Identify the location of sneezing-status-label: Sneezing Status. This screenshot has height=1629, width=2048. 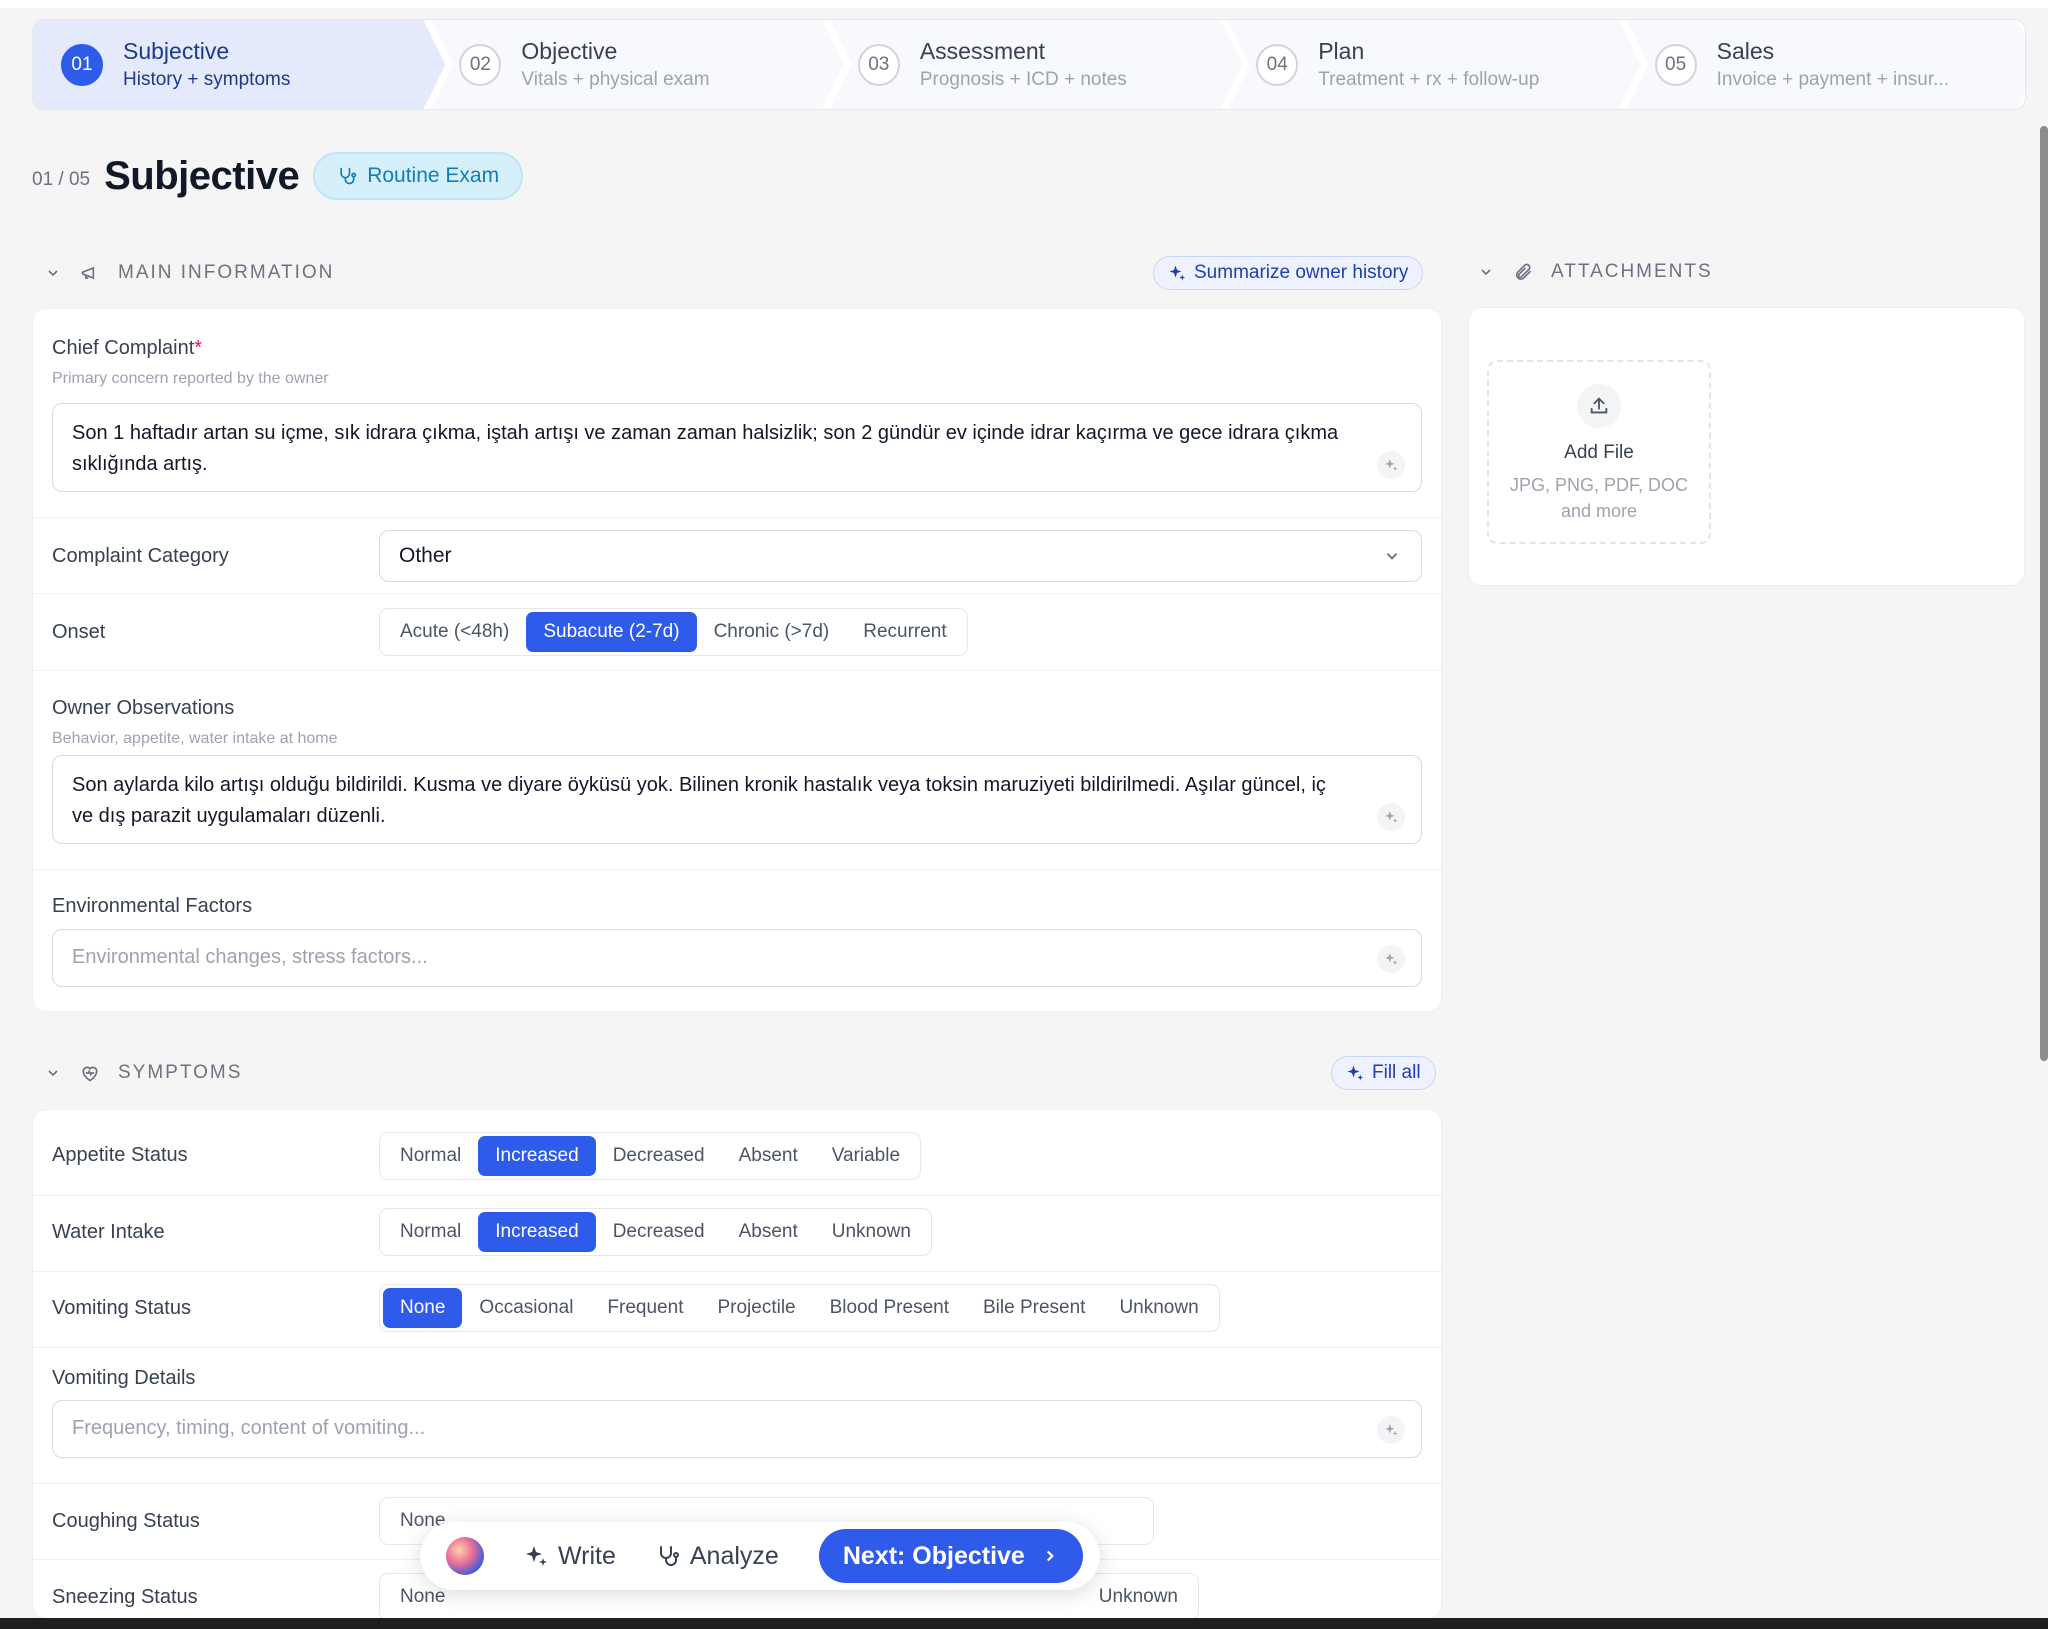
(125, 1597).